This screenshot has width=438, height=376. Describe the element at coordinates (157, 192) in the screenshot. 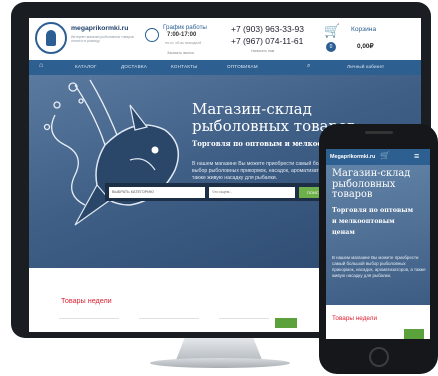

I see `category-select: ВЫБРАТЬ КАТЕГОРИЮ` at that location.